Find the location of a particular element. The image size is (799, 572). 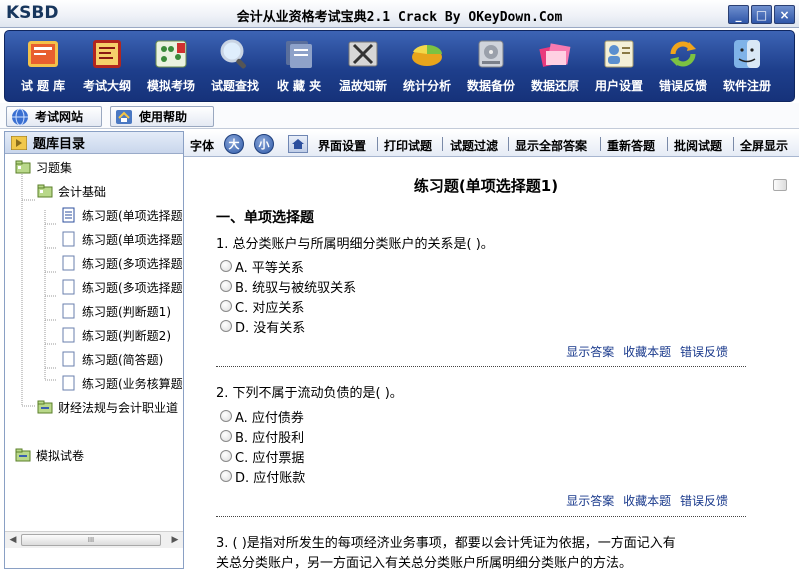

tree-node-true-false-1: 练习题(判断题1) is located at coordinates (116, 311).